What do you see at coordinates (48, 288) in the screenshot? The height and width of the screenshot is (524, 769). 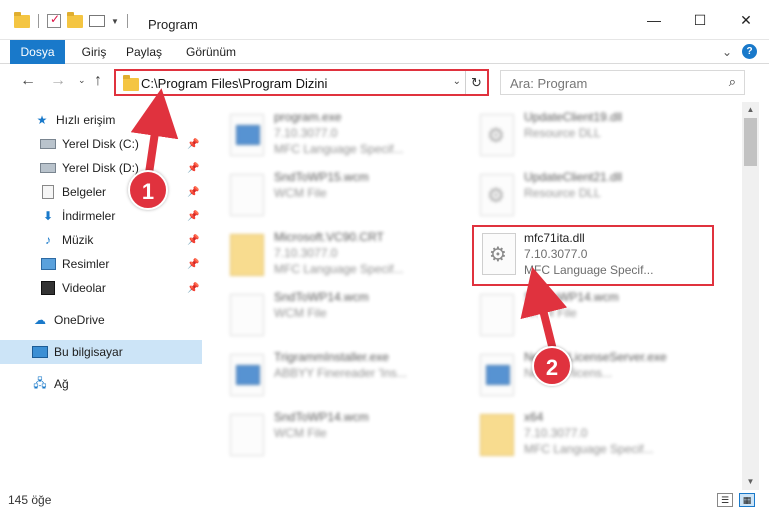 I see `videos-icon` at bounding box center [48, 288].